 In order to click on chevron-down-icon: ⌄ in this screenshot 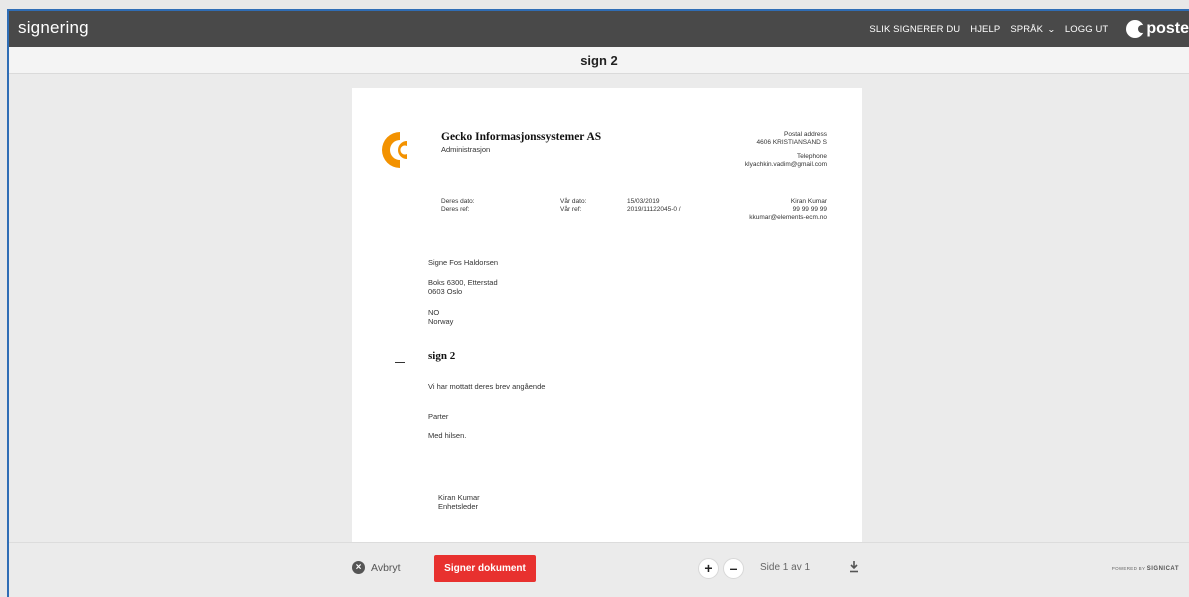, I will do `click(1051, 29)`.